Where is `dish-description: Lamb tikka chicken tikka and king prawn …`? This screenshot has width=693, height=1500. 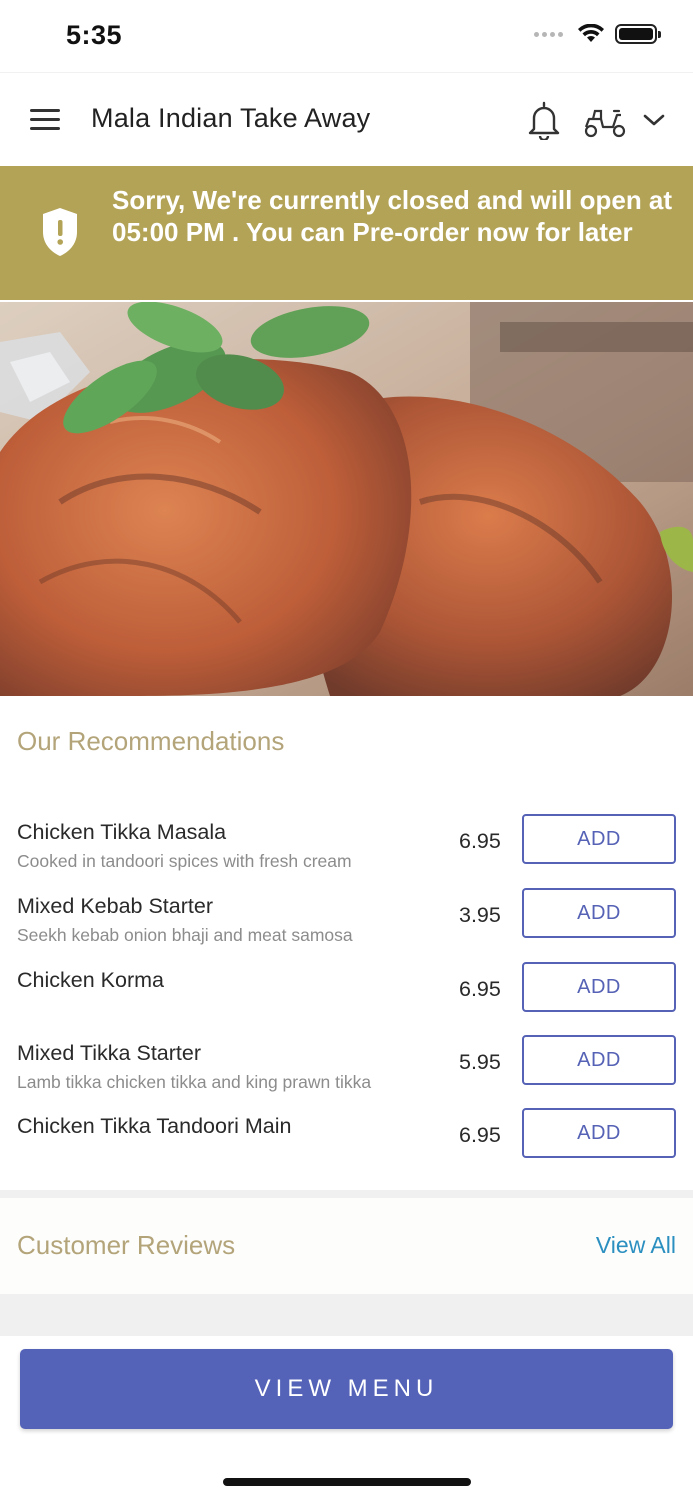
dish-description: Lamb tikka chicken tikka and king prawn … is located at coordinates (194, 1082).